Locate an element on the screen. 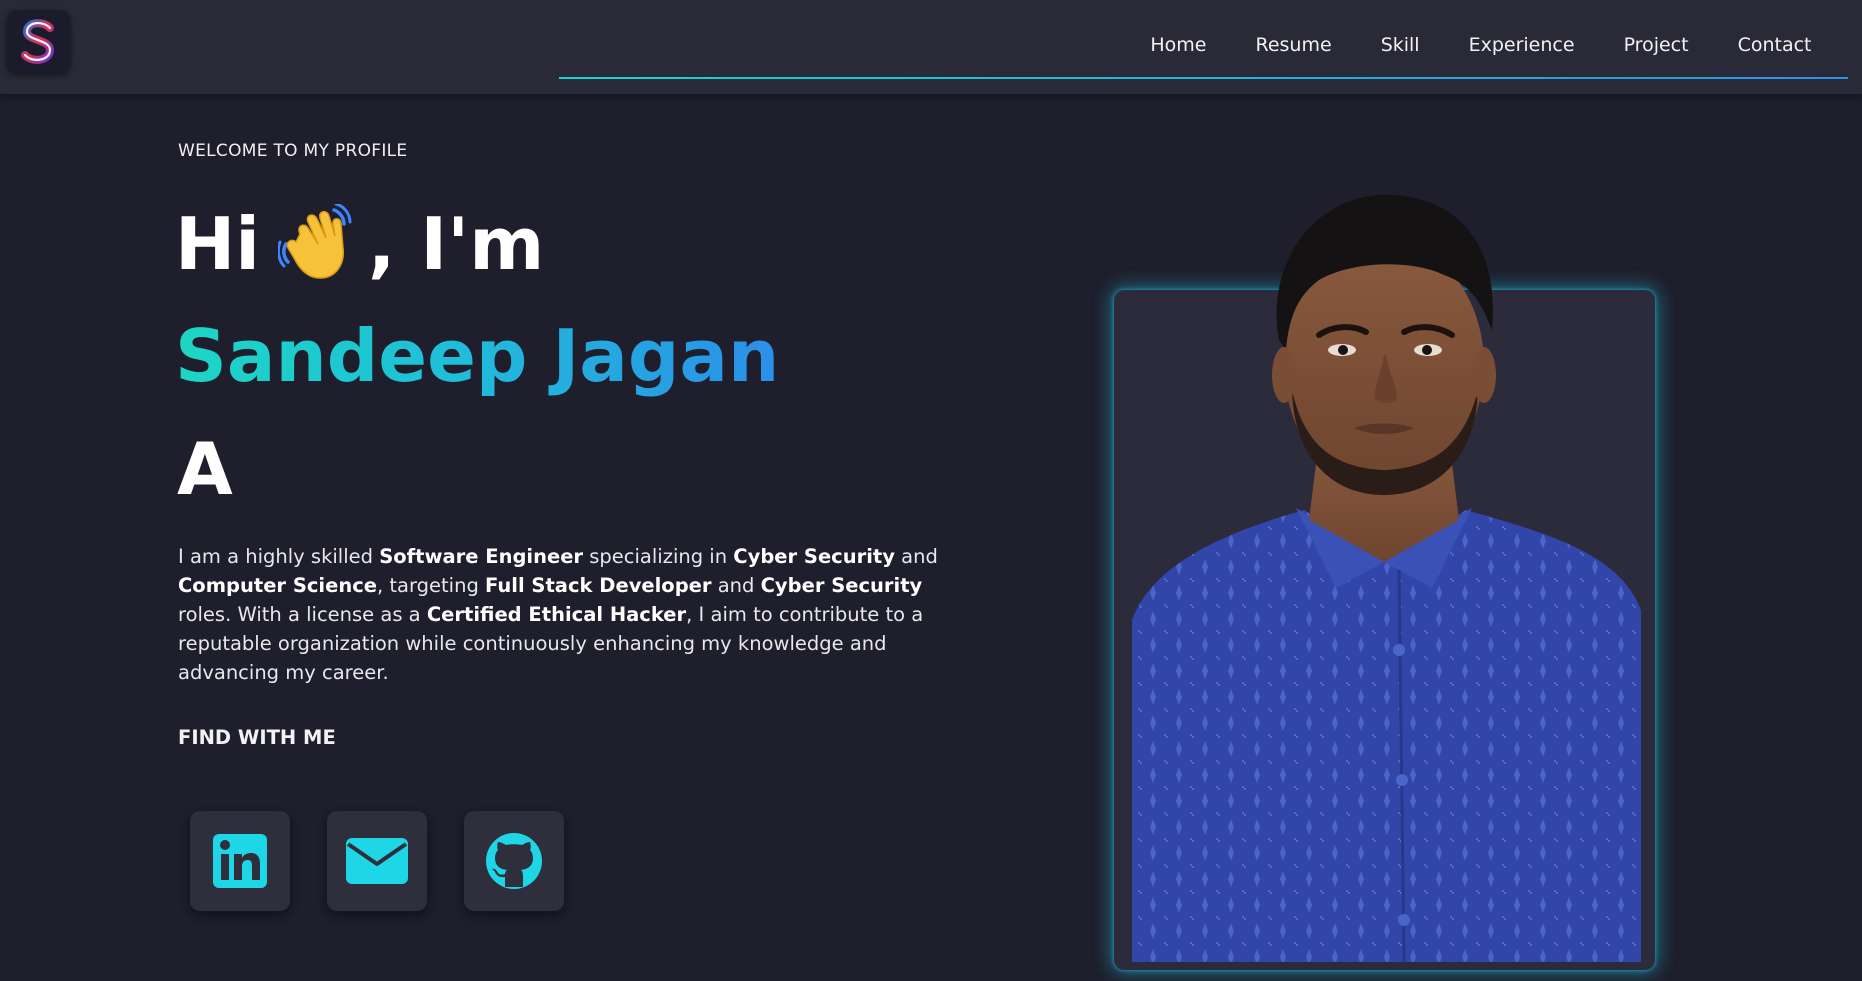  nav-contact: Contact is located at coordinates (1774, 45).